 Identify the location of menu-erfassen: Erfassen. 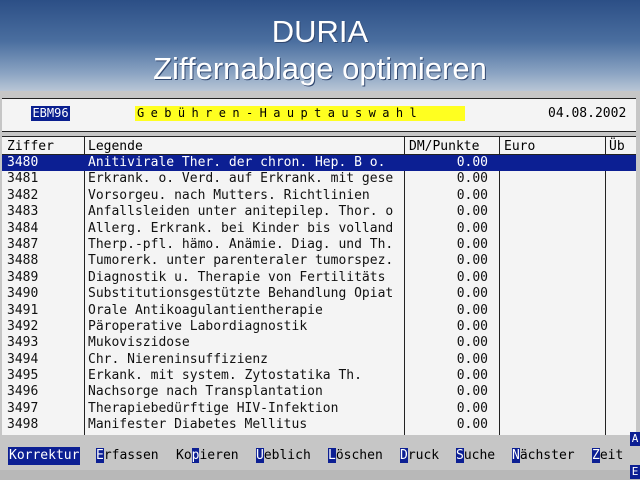
(127, 456).